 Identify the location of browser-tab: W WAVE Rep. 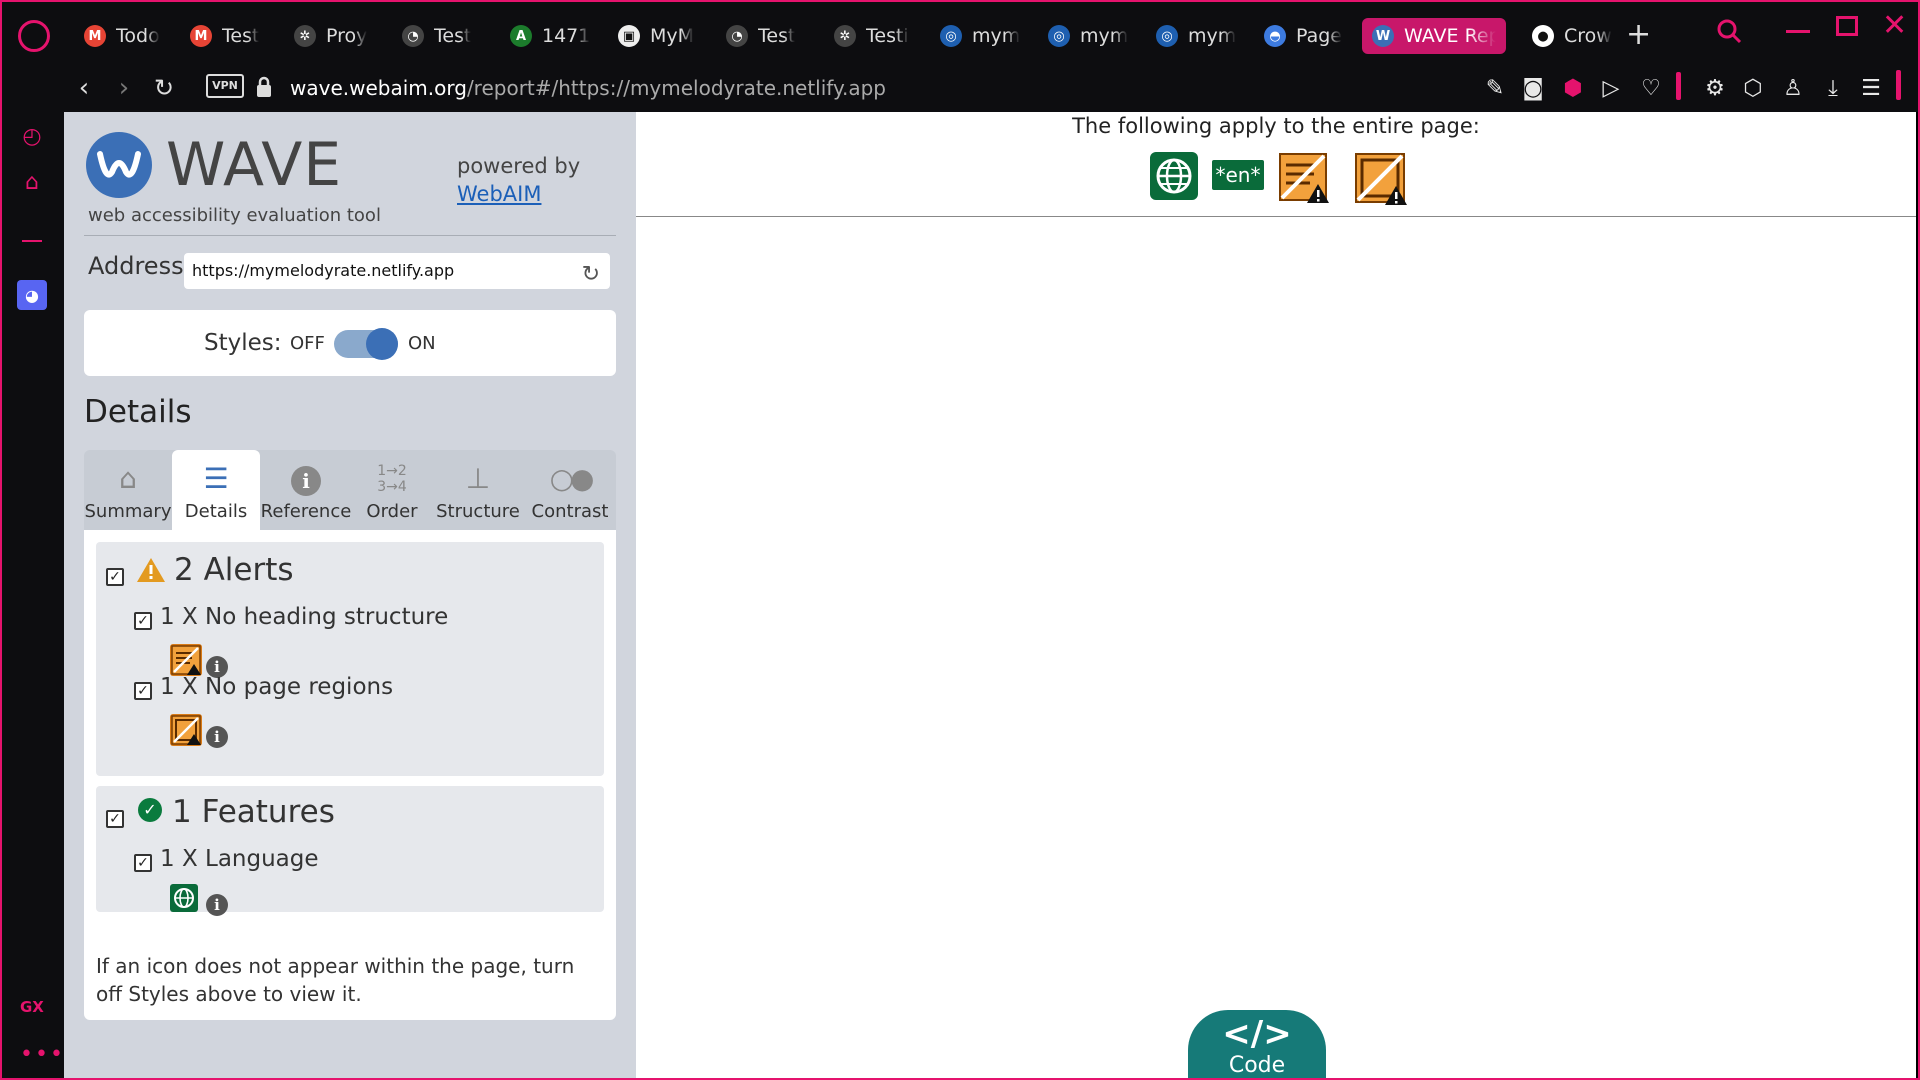
(1434, 36).